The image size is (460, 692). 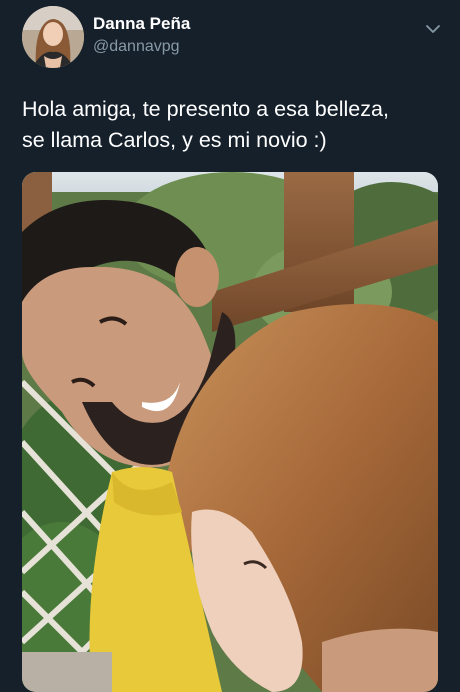 What do you see at coordinates (141, 24) in the screenshot?
I see `author-display-name: Danna Peña` at bounding box center [141, 24].